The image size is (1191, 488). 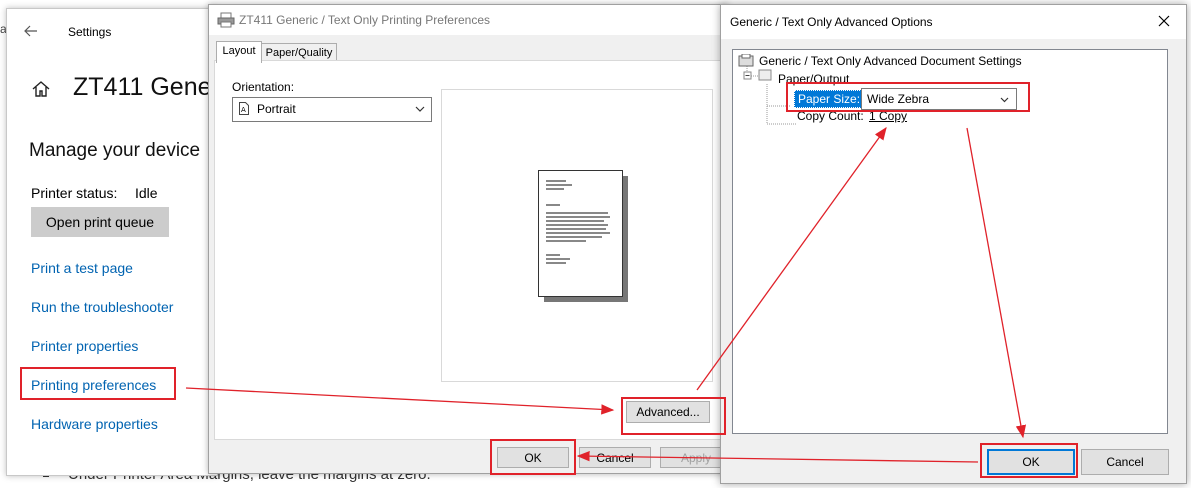 I want to click on run-troubleshooter-link: Run the troubleshooter, so click(x=102, y=307).